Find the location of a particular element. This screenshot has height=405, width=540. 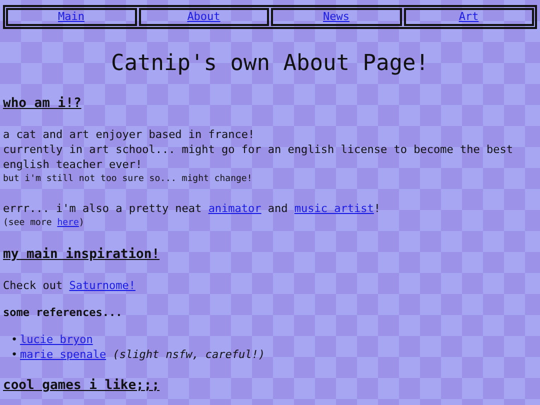

paragraph: but i'm still not too sure so... might change! is located at coordinates (128, 179).